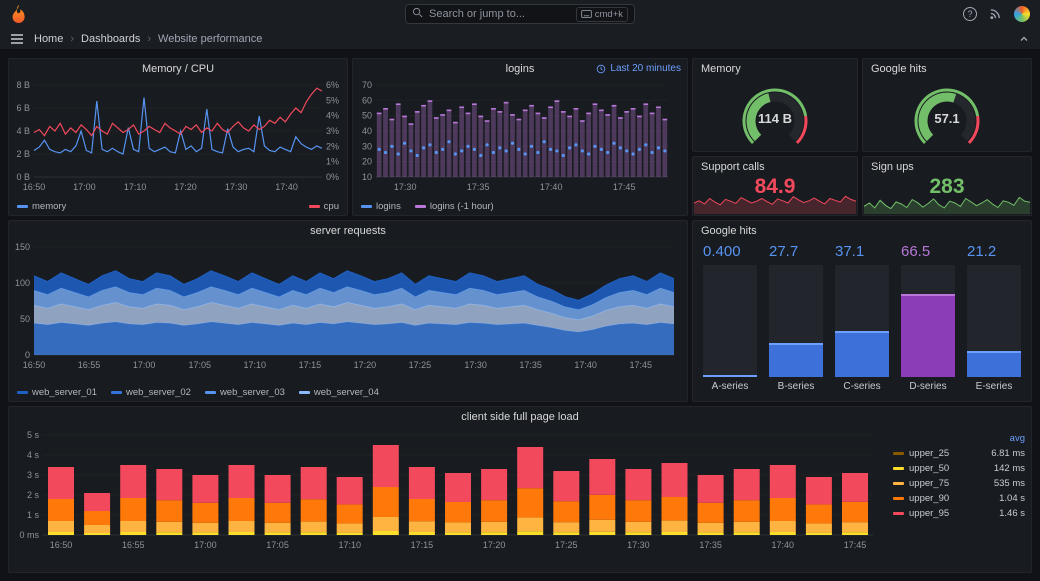 The image size is (1040, 581). What do you see at coordinates (417, 14) in the screenshot?
I see `search-icon` at bounding box center [417, 14].